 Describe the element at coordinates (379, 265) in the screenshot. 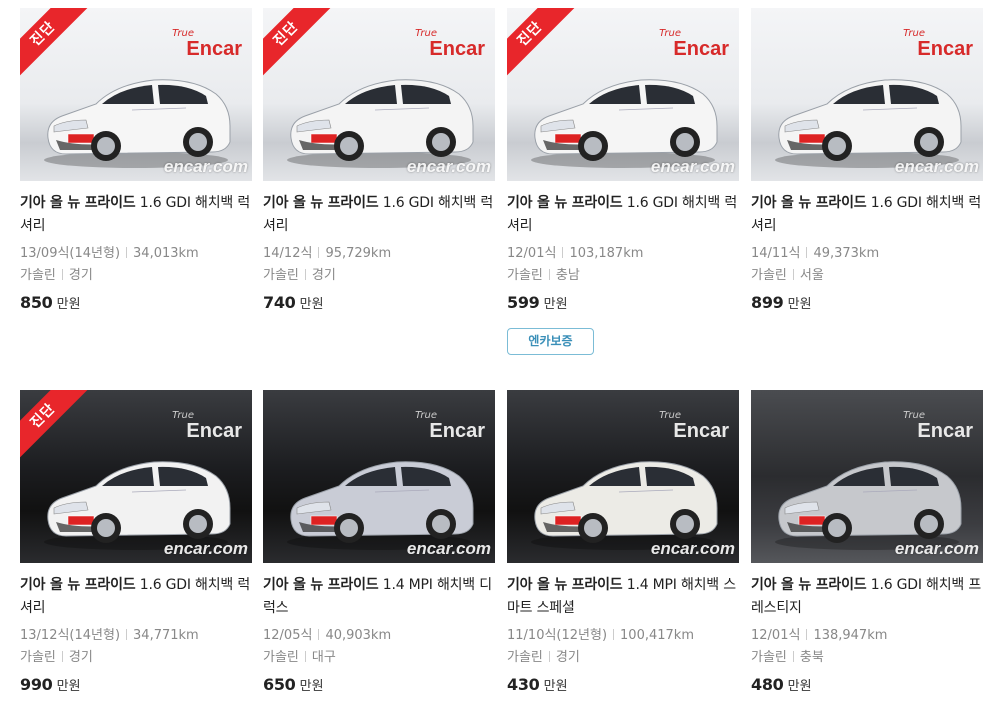

I see `listing-specs: 14/12식 95,729km 가솔린 경기` at that location.